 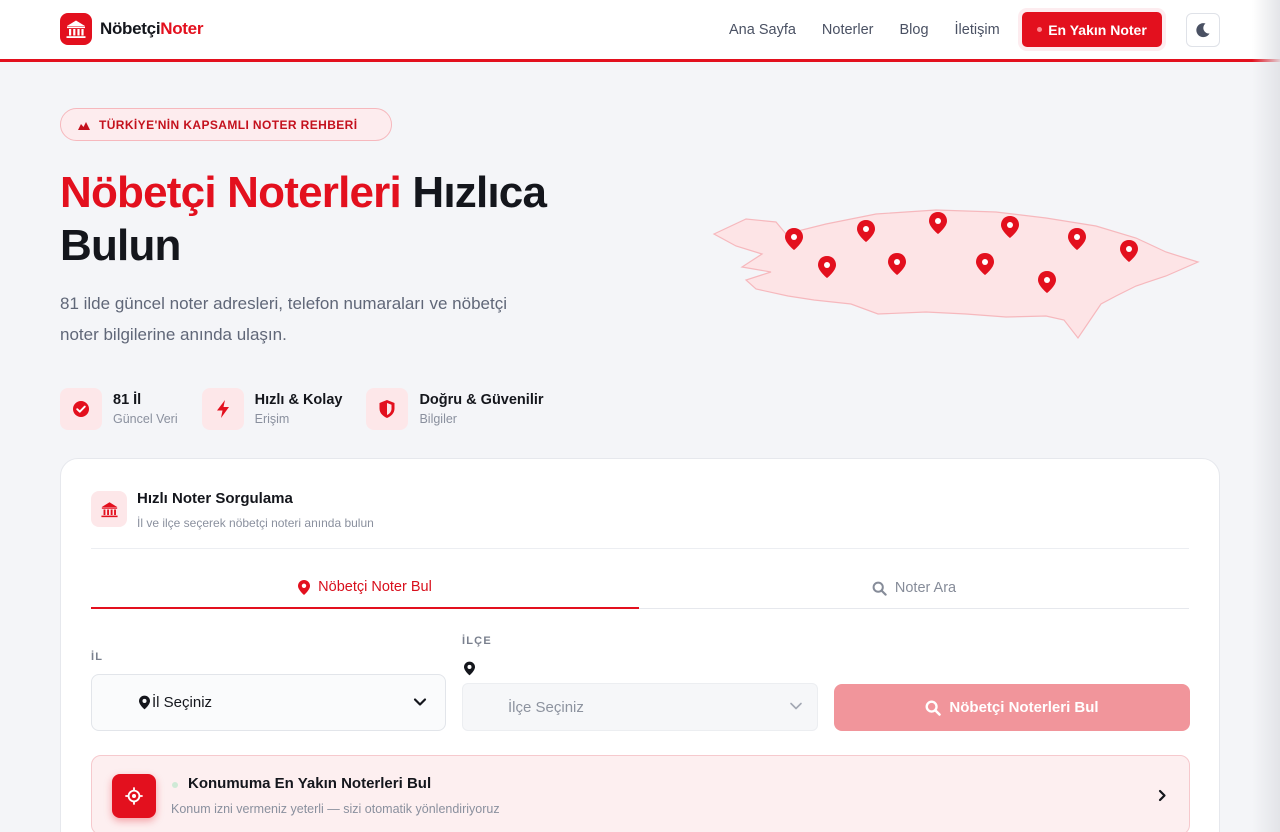 What do you see at coordinates (97, 657) in the screenshot?
I see `province-label: İL` at bounding box center [97, 657].